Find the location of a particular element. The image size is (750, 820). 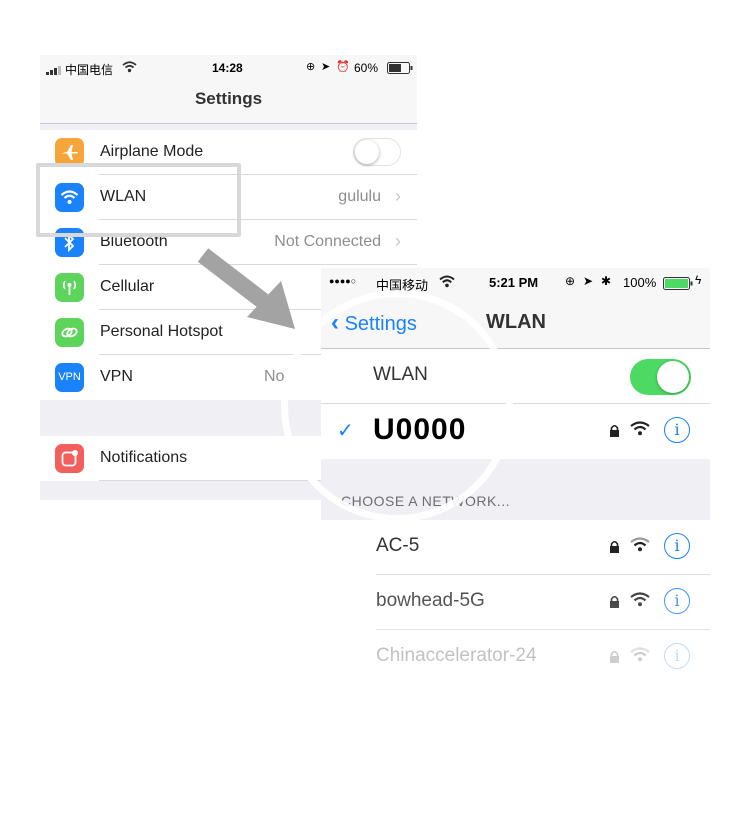

network-ssid: AC-5 is located at coordinates (398, 545).